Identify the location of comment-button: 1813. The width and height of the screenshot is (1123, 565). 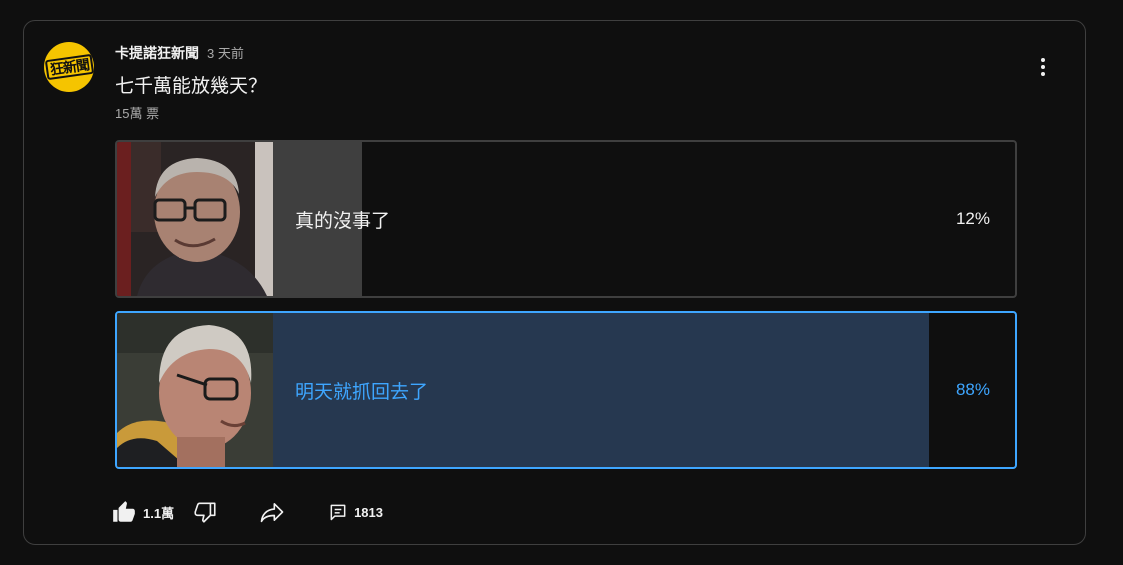
(355, 512).